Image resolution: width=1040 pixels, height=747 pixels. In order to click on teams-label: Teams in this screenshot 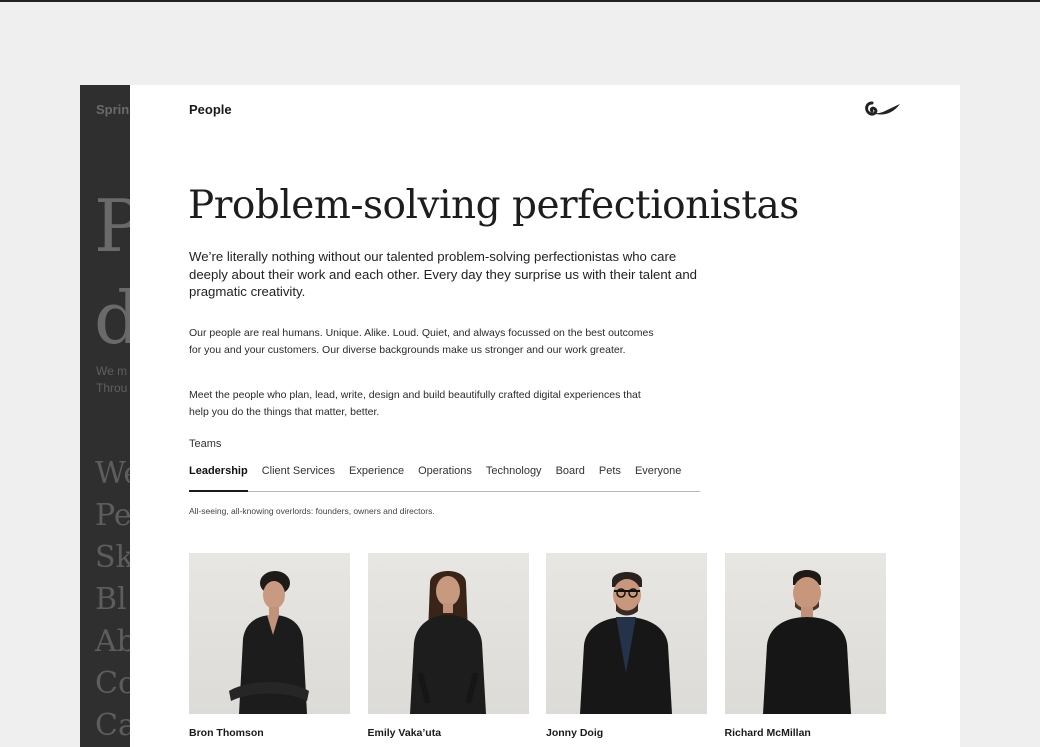, I will do `click(205, 444)`.